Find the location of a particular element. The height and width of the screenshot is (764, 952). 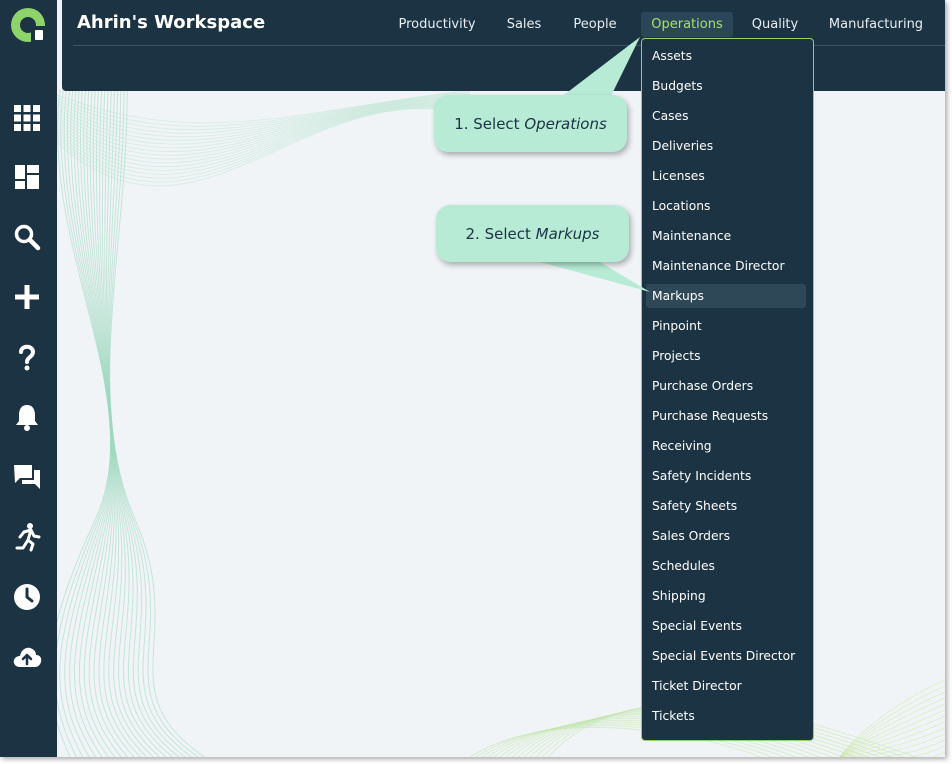

nav-tab-productivity: Productivity is located at coordinates (437, 24).